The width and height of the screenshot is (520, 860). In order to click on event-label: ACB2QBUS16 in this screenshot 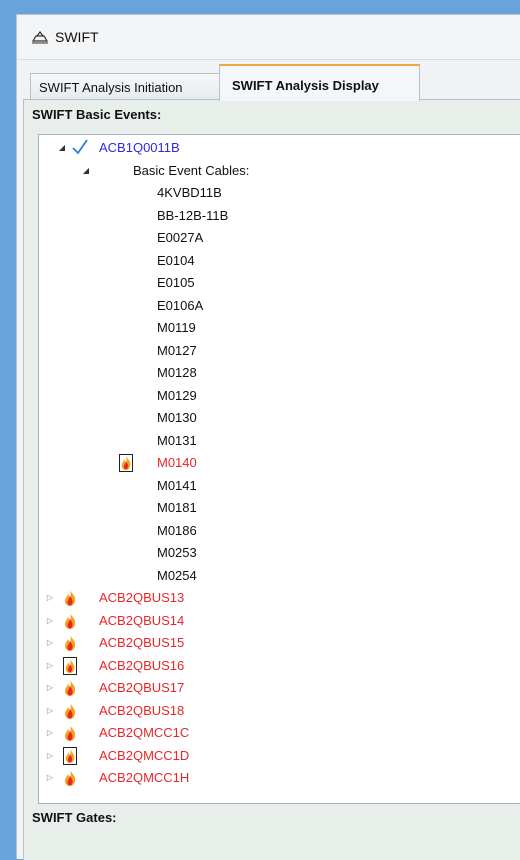, I will do `click(142, 665)`.